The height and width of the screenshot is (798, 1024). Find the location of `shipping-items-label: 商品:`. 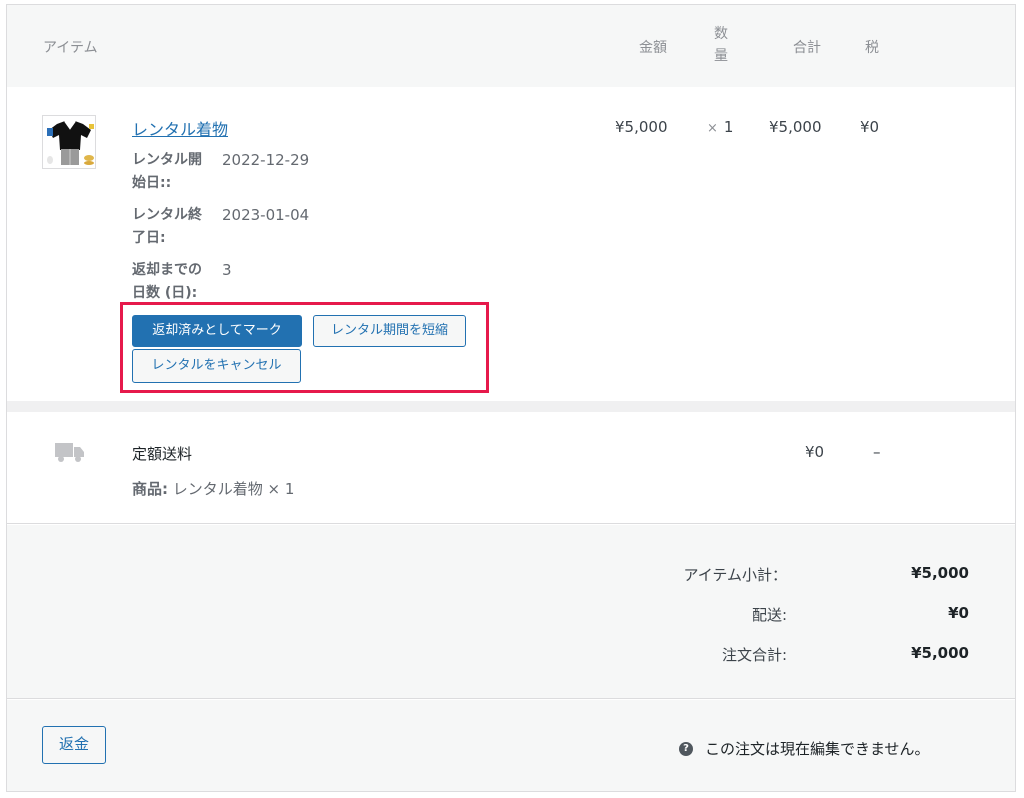

shipping-items-label: 商品: is located at coordinates (150, 489).